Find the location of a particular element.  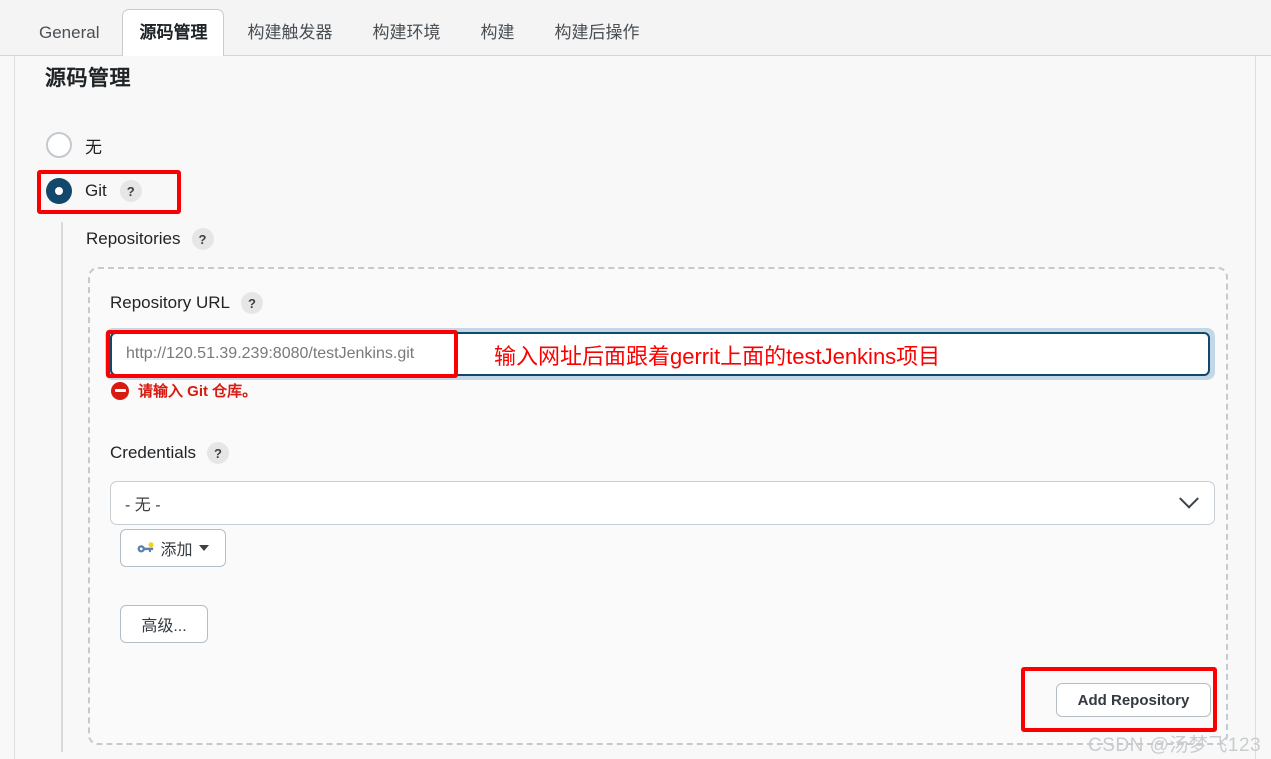

tab-build-environment: 构建环境 is located at coordinates (406, 32).